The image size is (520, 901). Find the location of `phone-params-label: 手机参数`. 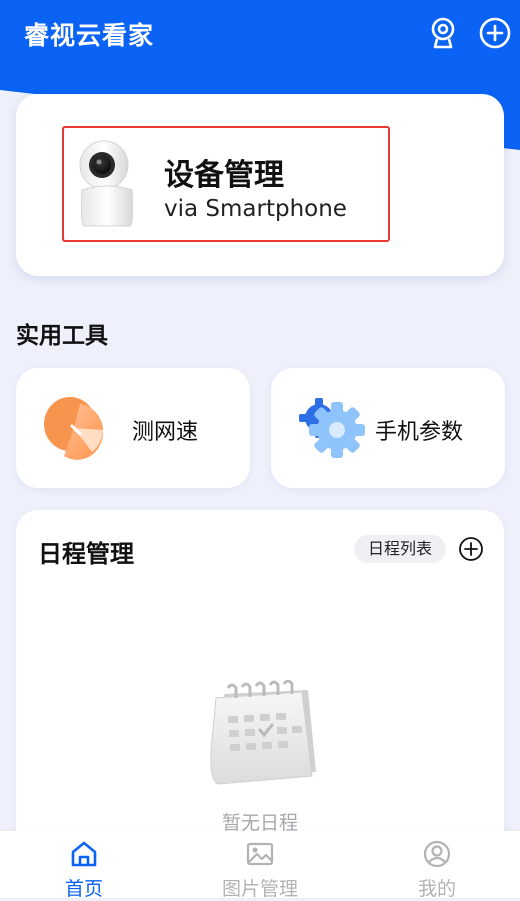

phone-params-label: 手机参数 is located at coordinates (419, 432).